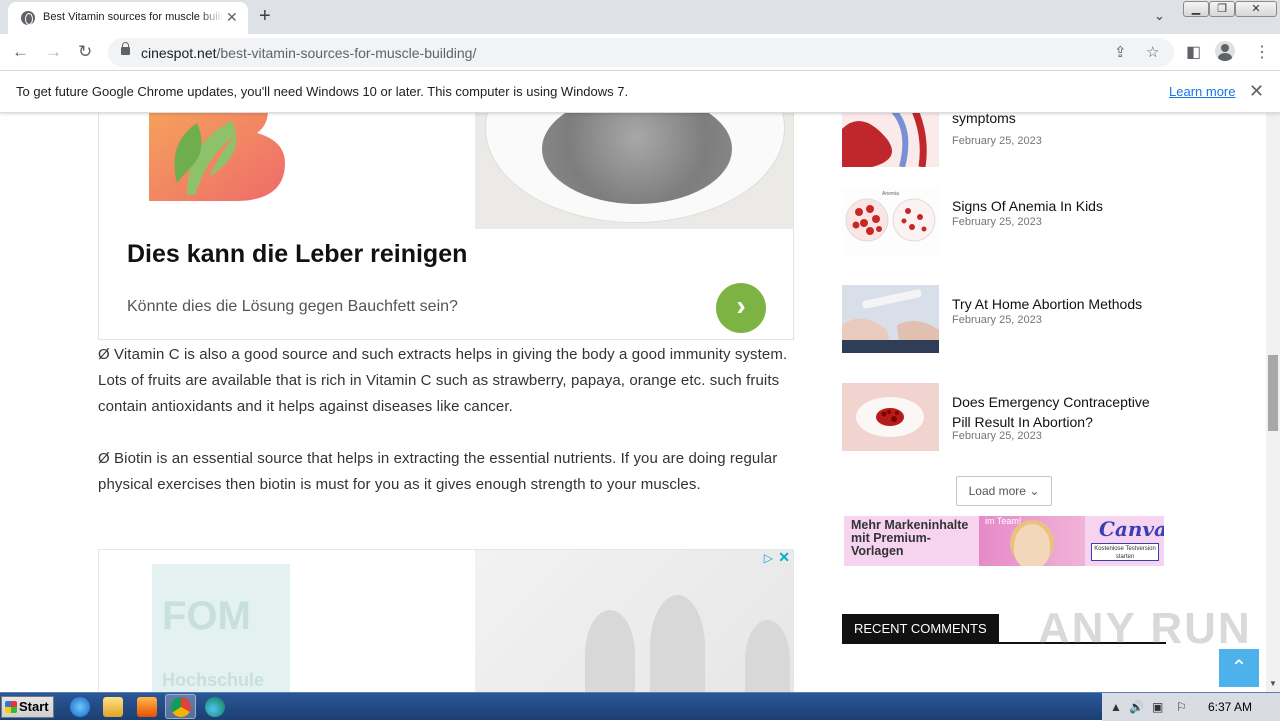  Describe the element at coordinates (1262, 52) in the screenshot. I see `menu-kebab-icon: ⋮` at that location.